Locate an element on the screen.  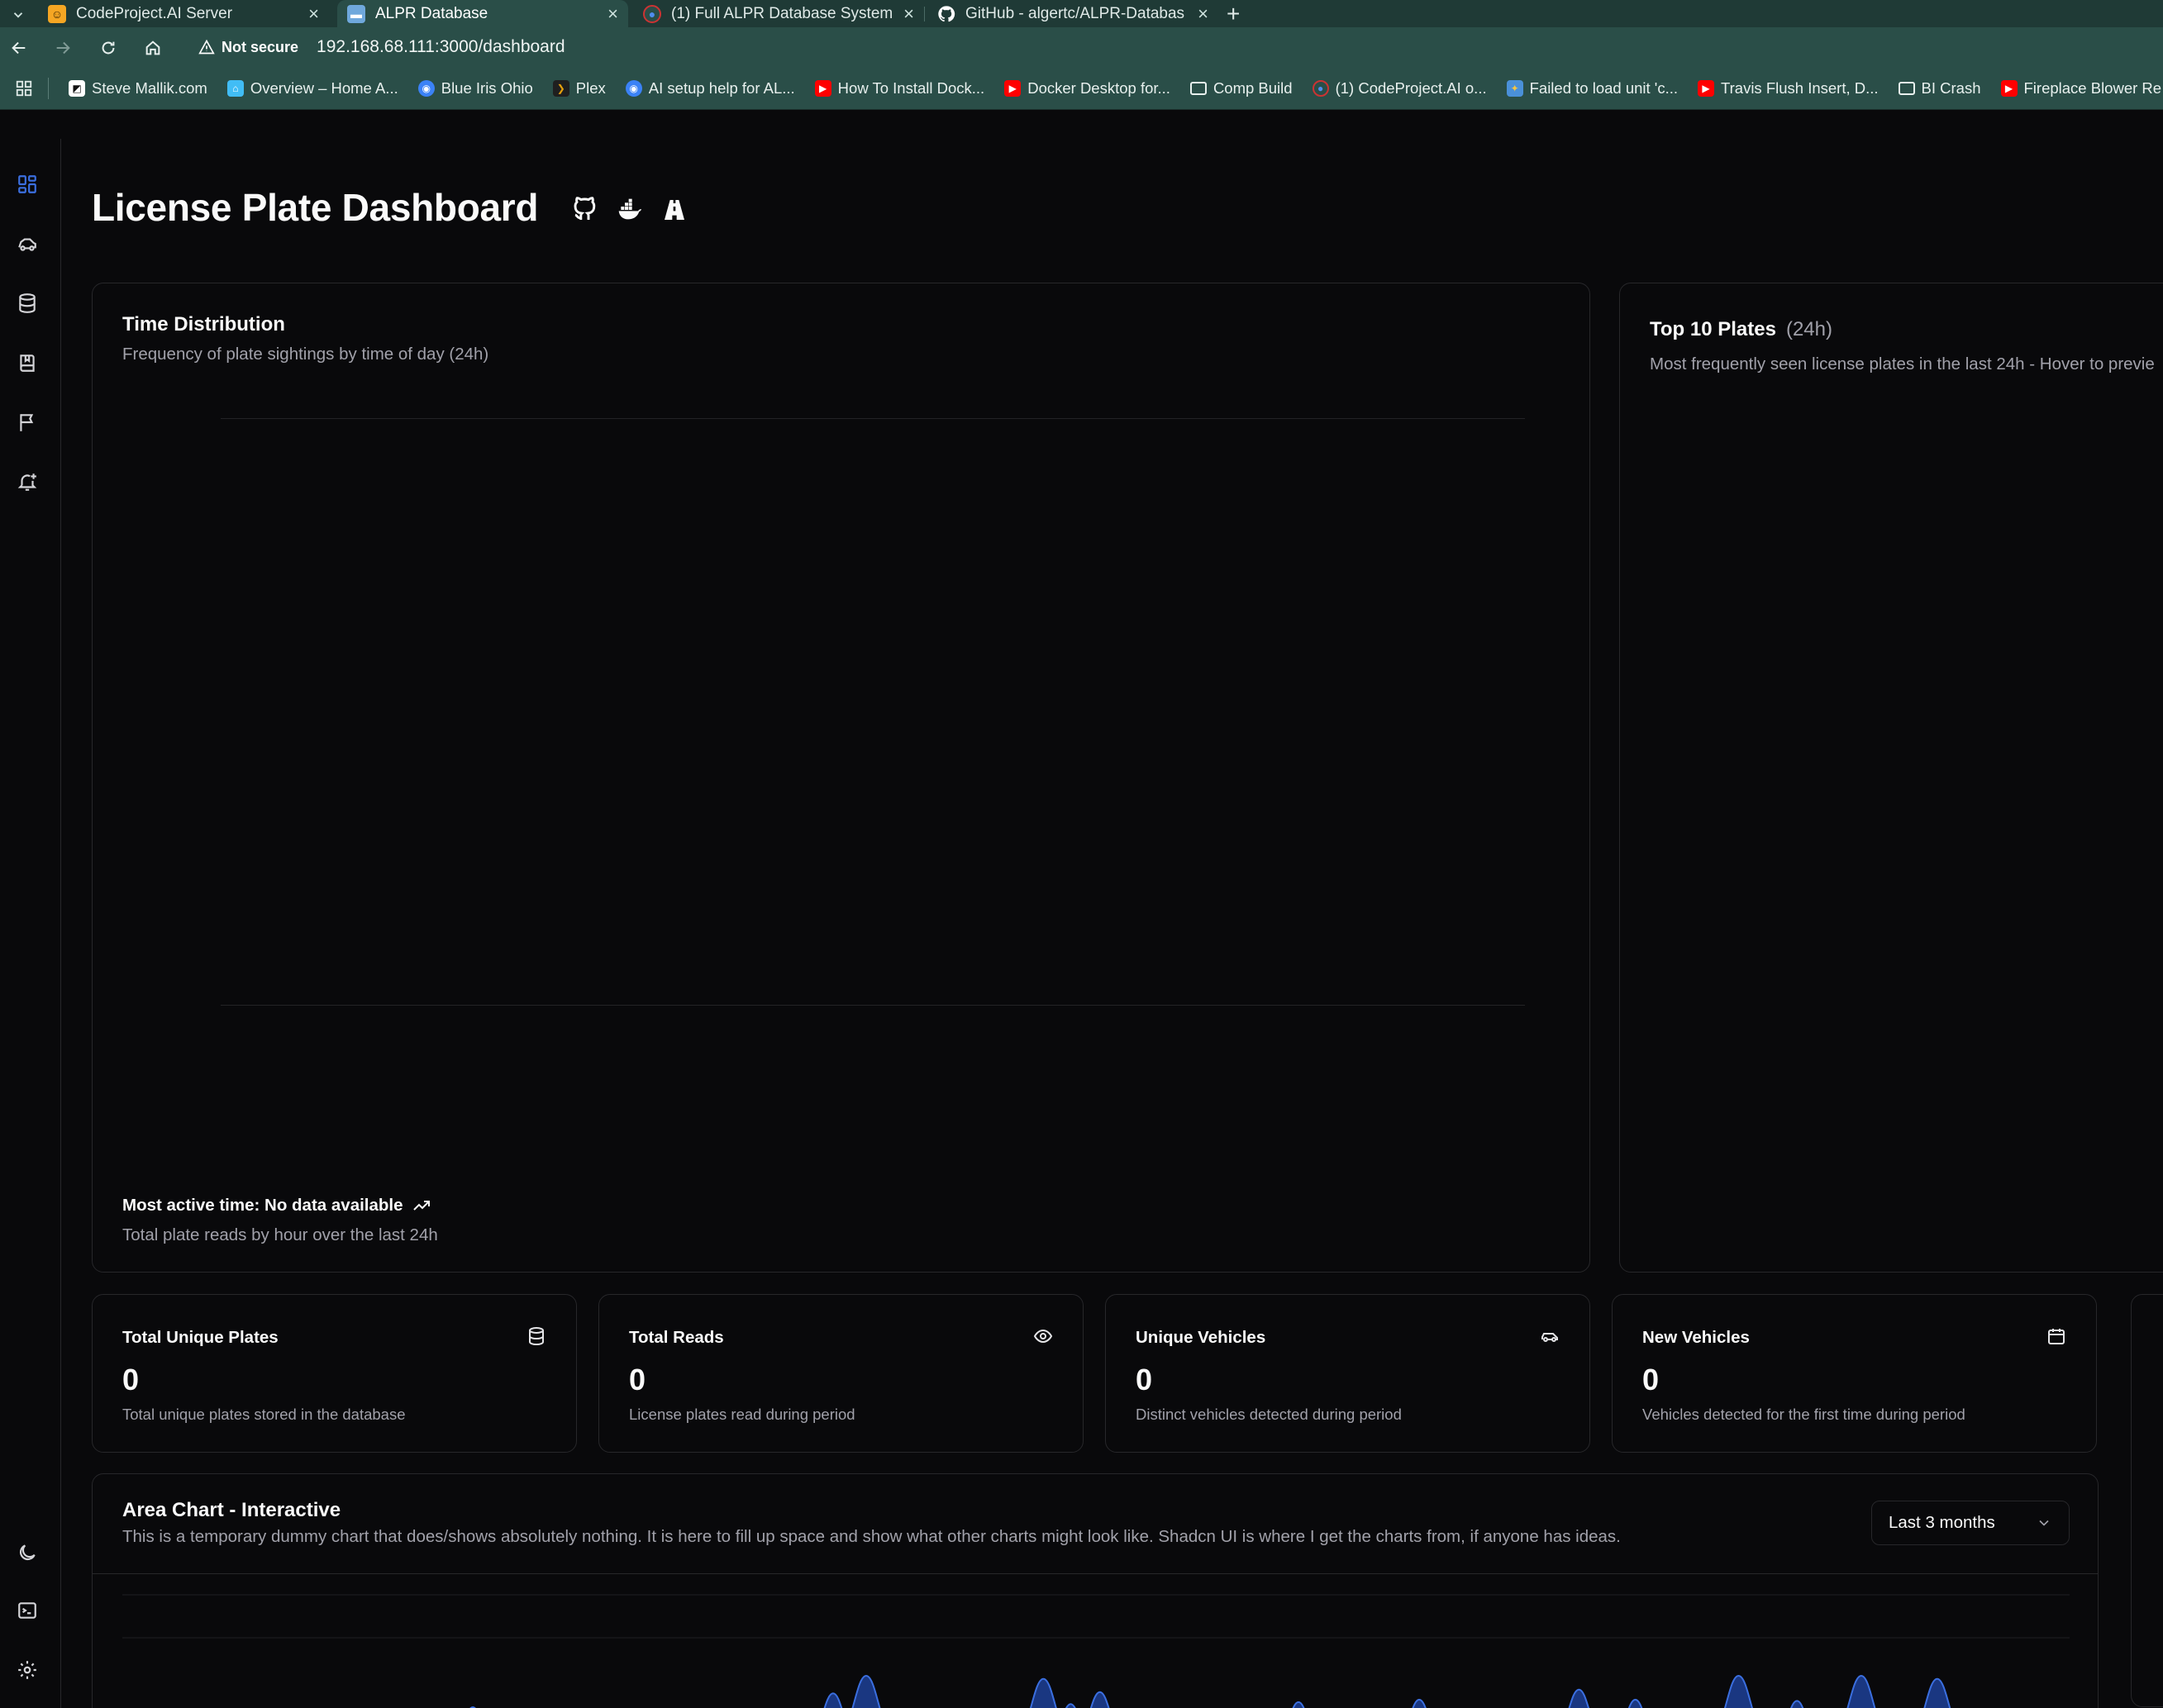
browser-tab-codeproject: ☺ CodeProject.AI Server × is located at coordinates (183, 13).